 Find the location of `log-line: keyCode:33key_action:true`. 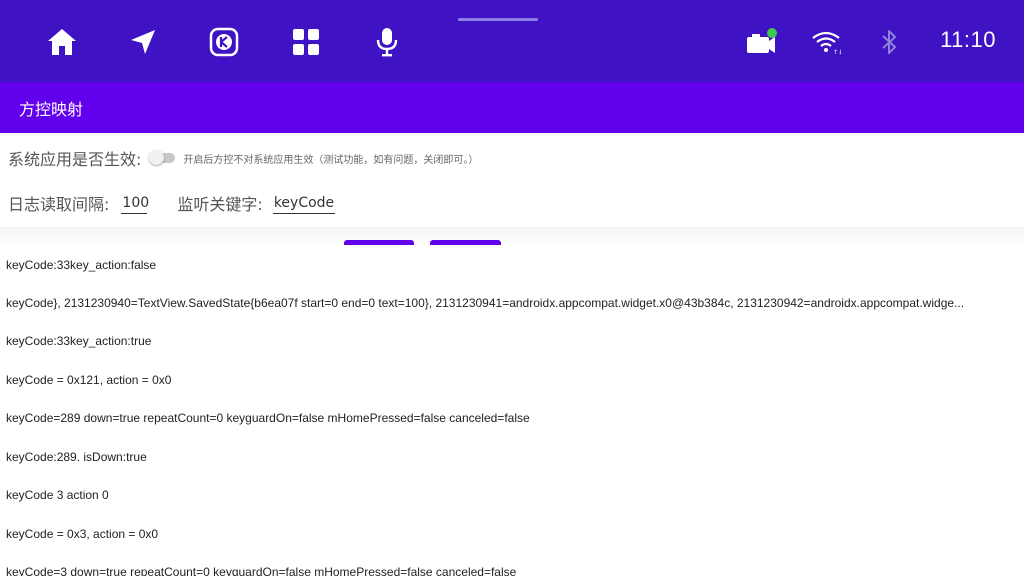

log-line: keyCode:33key_action:true is located at coordinates (79, 341).